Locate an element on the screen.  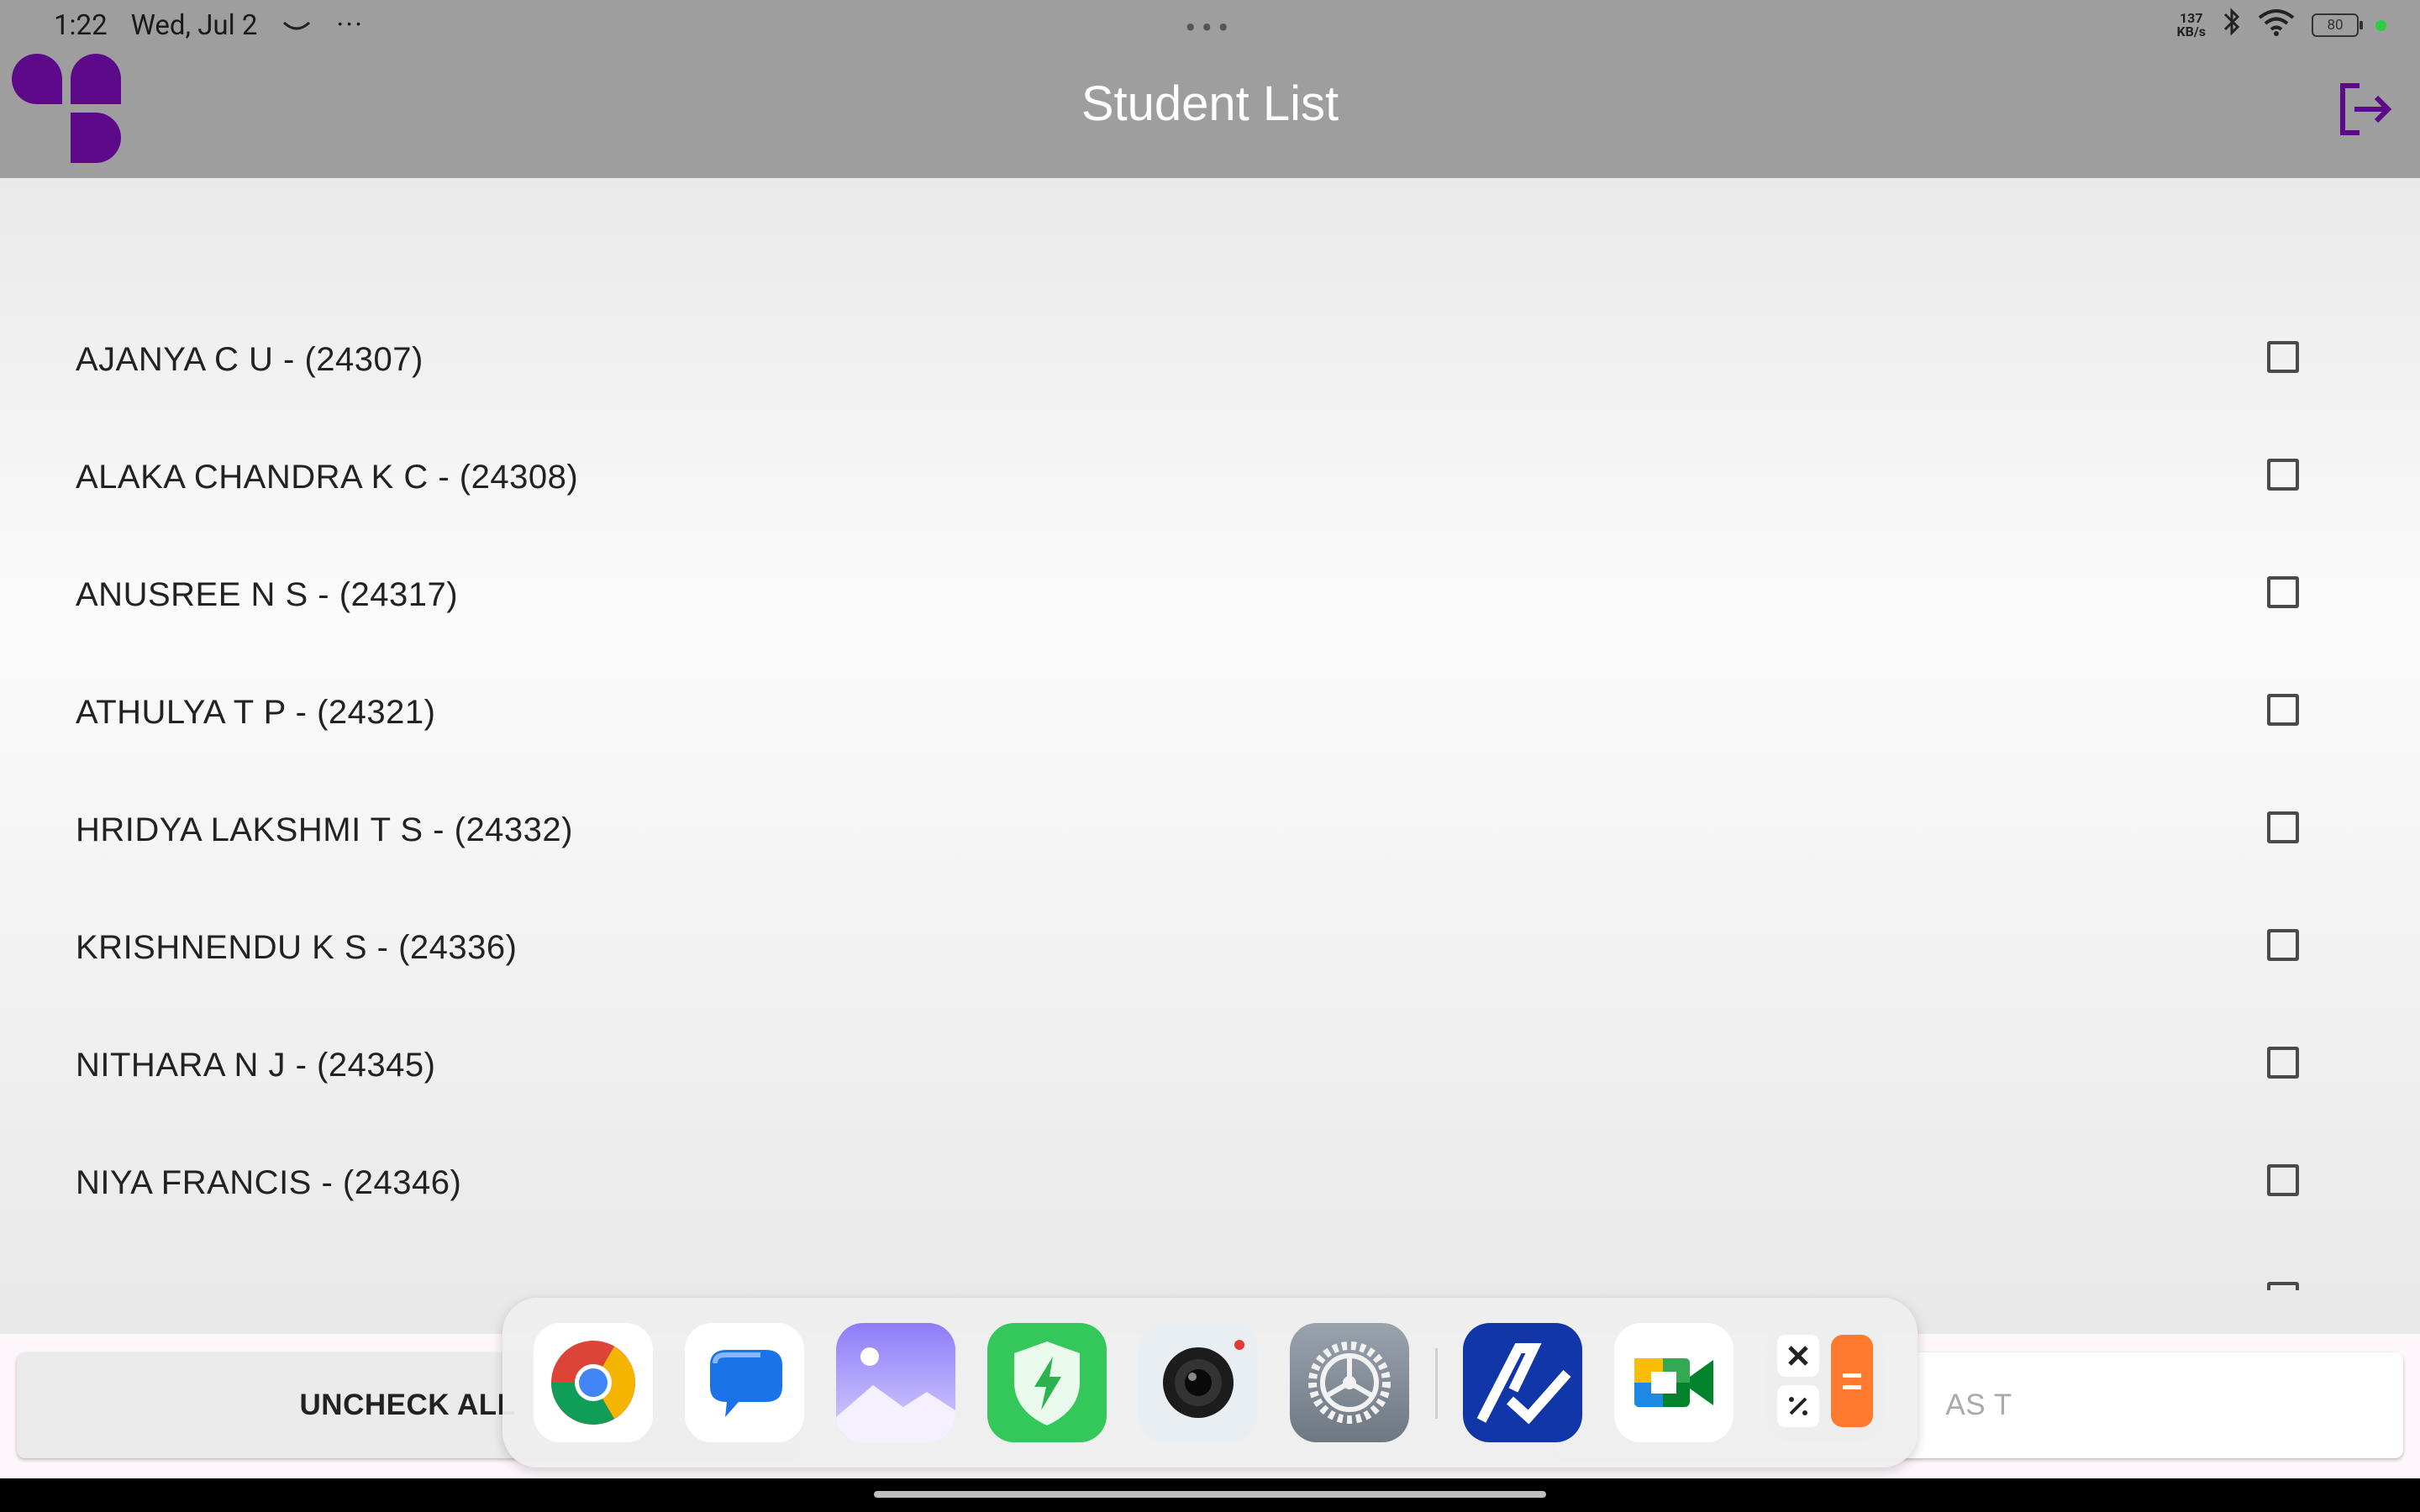
status-bar-right: 137 KB/s 80 is located at coordinates (2281, 26).